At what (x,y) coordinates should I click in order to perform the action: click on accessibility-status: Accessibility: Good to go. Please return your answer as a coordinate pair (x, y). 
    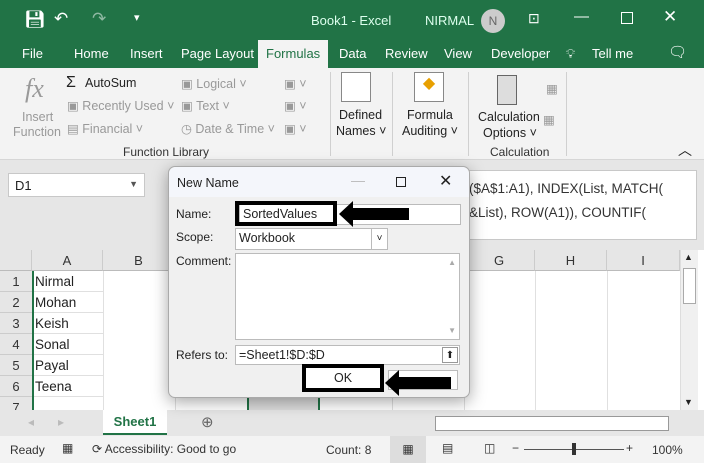
    Looking at the image, I should click on (170, 449).